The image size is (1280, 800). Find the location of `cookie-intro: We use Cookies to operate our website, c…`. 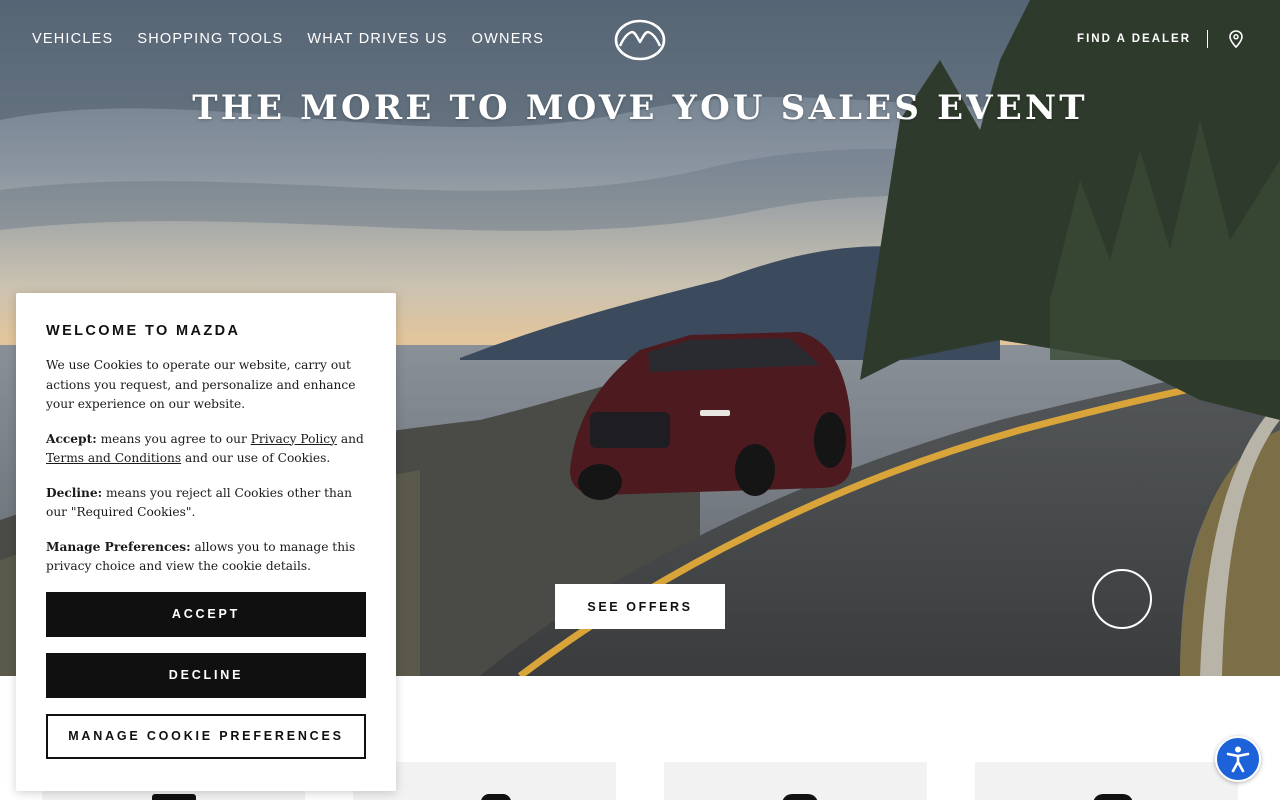

cookie-intro: We use Cookies to operate our website, c… is located at coordinates (201, 384).